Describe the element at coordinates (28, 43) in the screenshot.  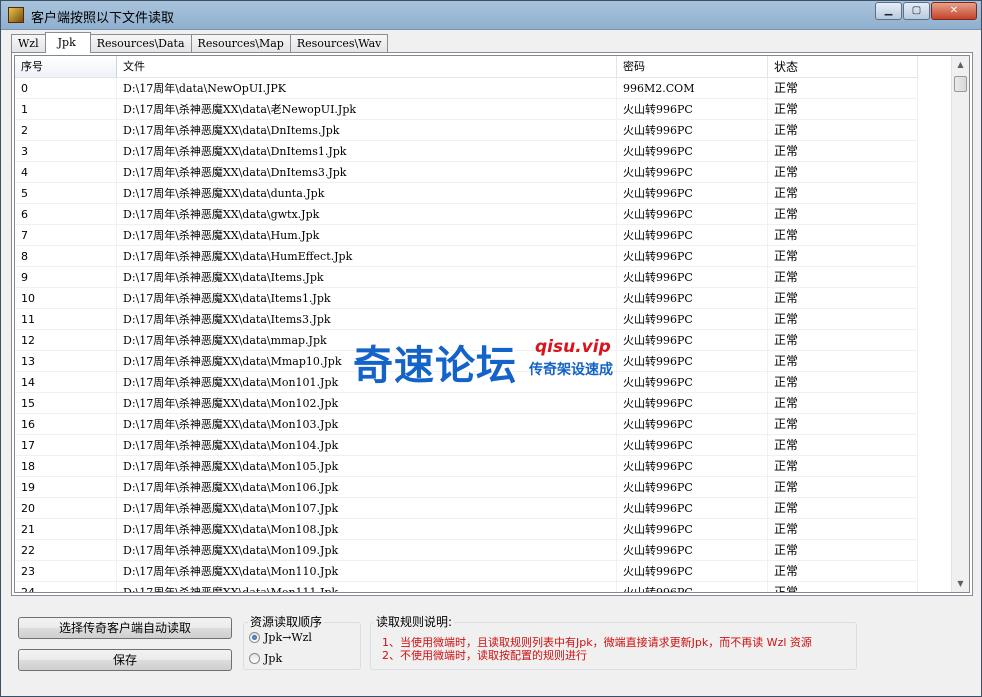
I see `tab-wzl: Wzl` at that location.